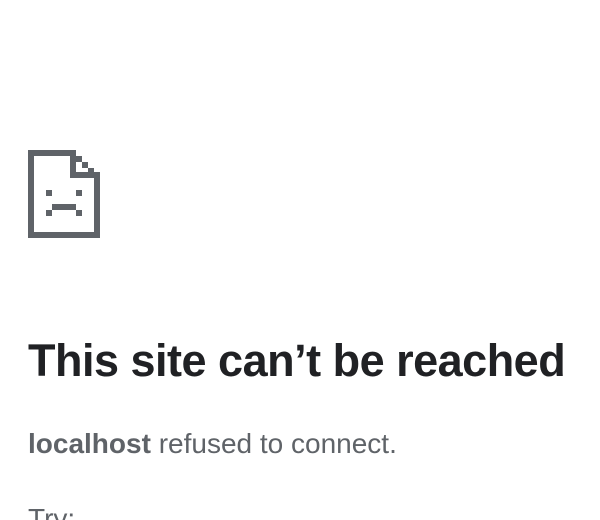 The image size is (600, 520). Describe the element at coordinates (64, 194) in the screenshot. I see `sad-page-icon` at that location.